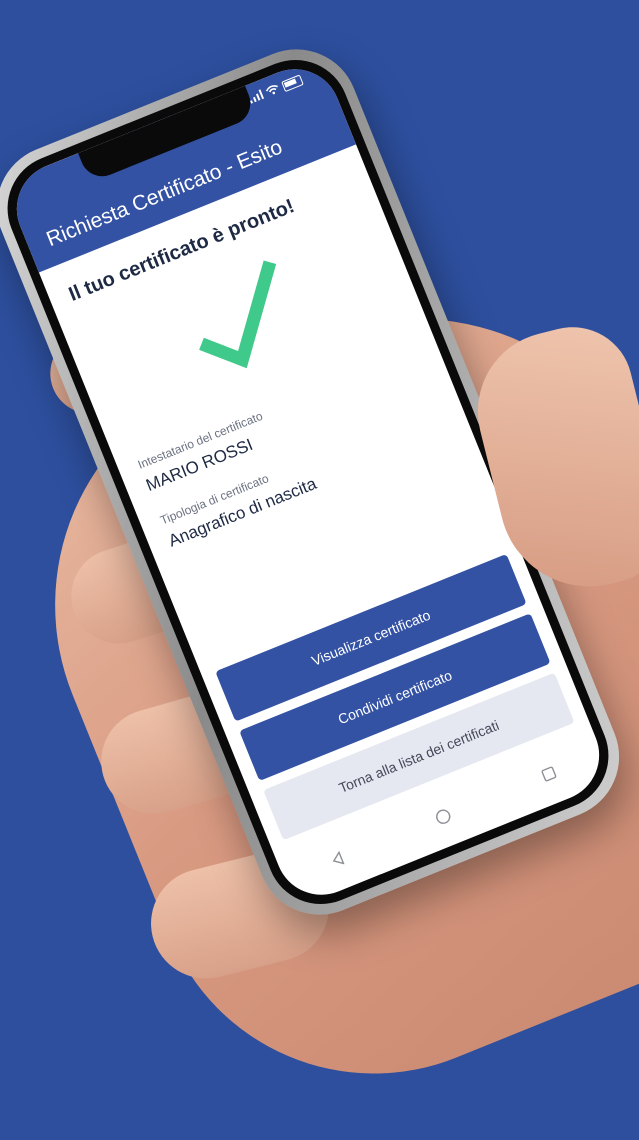 This screenshot has height=1140, width=639. Describe the element at coordinates (337, 859) in the screenshot. I see `triangle-back-icon` at that location.